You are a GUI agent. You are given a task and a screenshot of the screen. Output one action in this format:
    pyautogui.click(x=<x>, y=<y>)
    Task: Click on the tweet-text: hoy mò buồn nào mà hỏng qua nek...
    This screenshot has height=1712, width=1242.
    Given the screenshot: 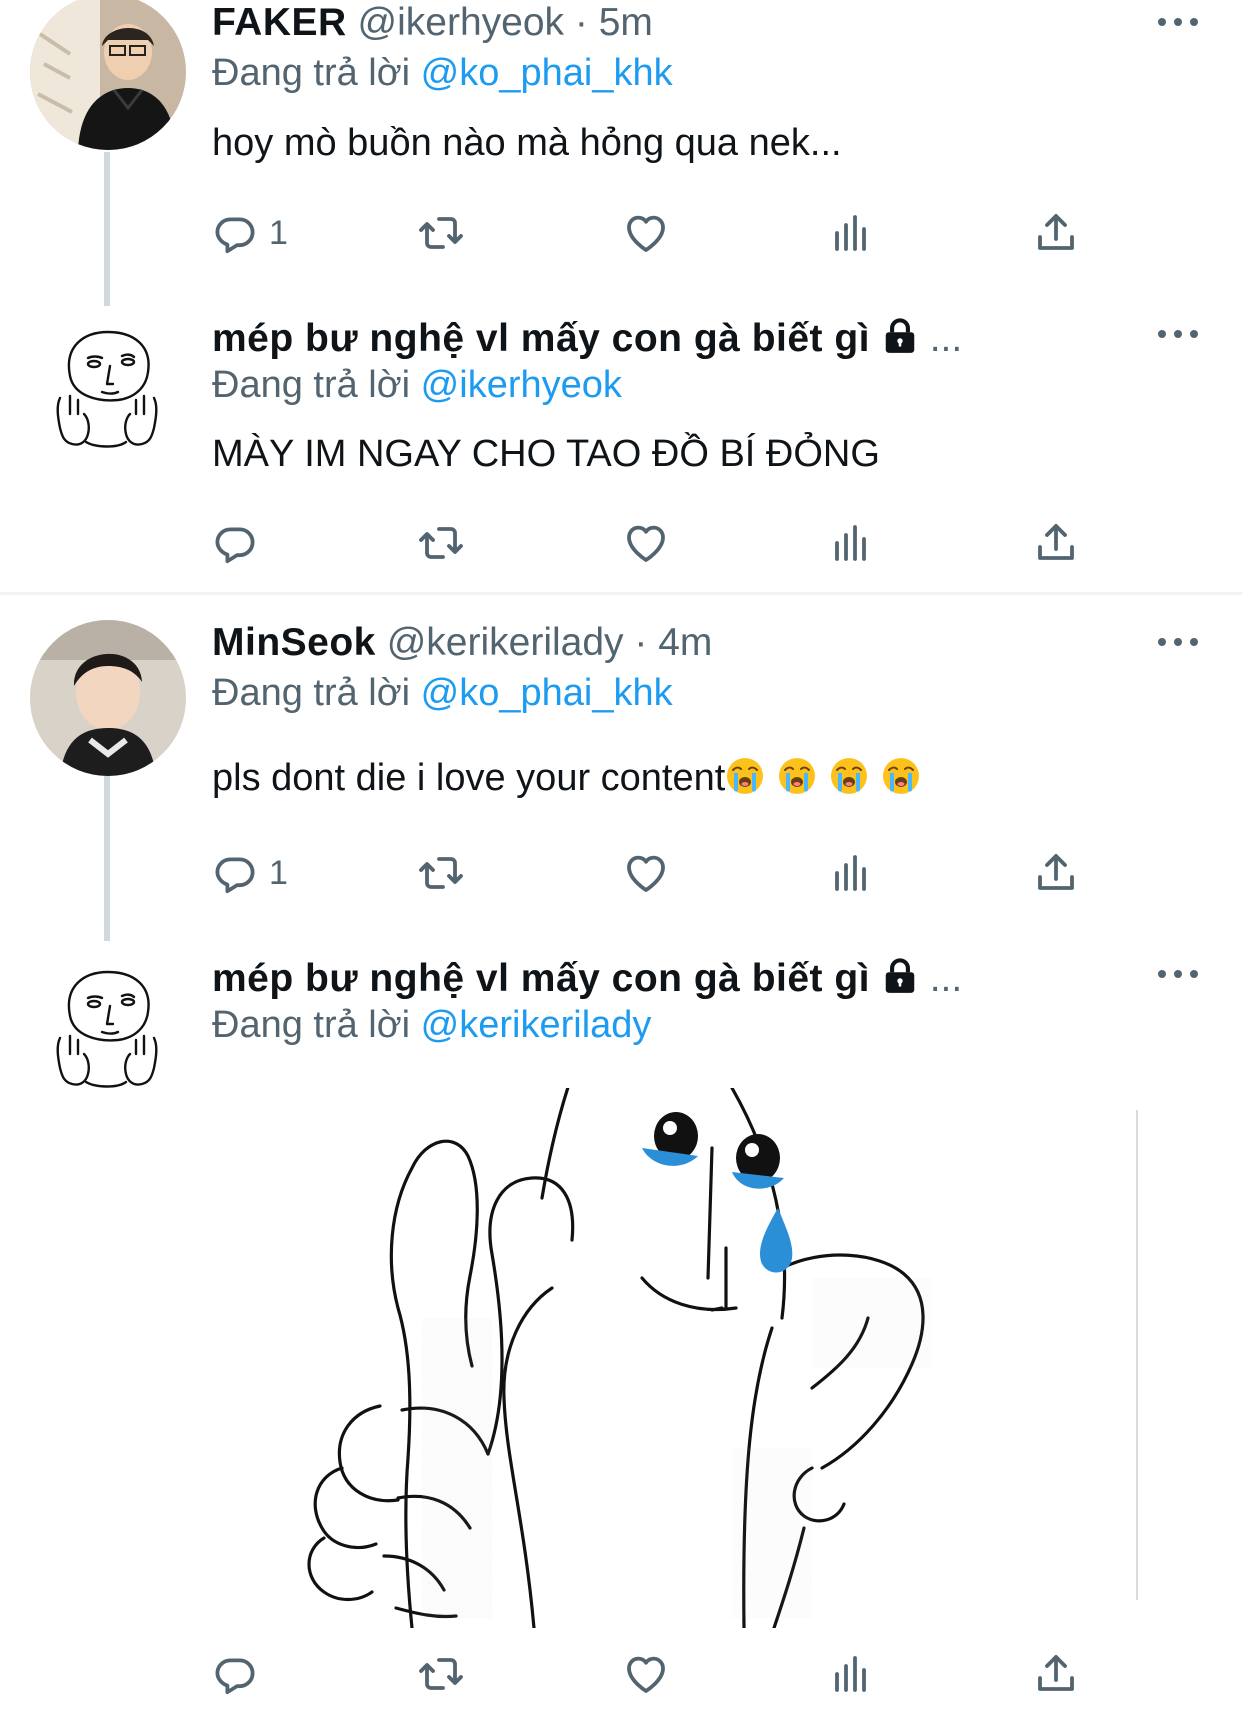 What is the action you would take?
    pyautogui.click(x=527, y=143)
    